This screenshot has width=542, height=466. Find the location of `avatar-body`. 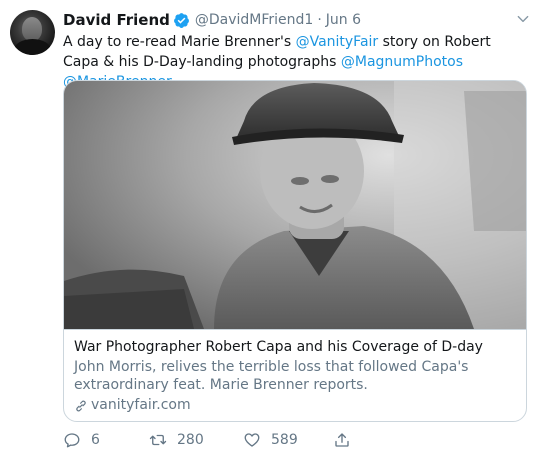

avatar-body is located at coordinates (32, 47).